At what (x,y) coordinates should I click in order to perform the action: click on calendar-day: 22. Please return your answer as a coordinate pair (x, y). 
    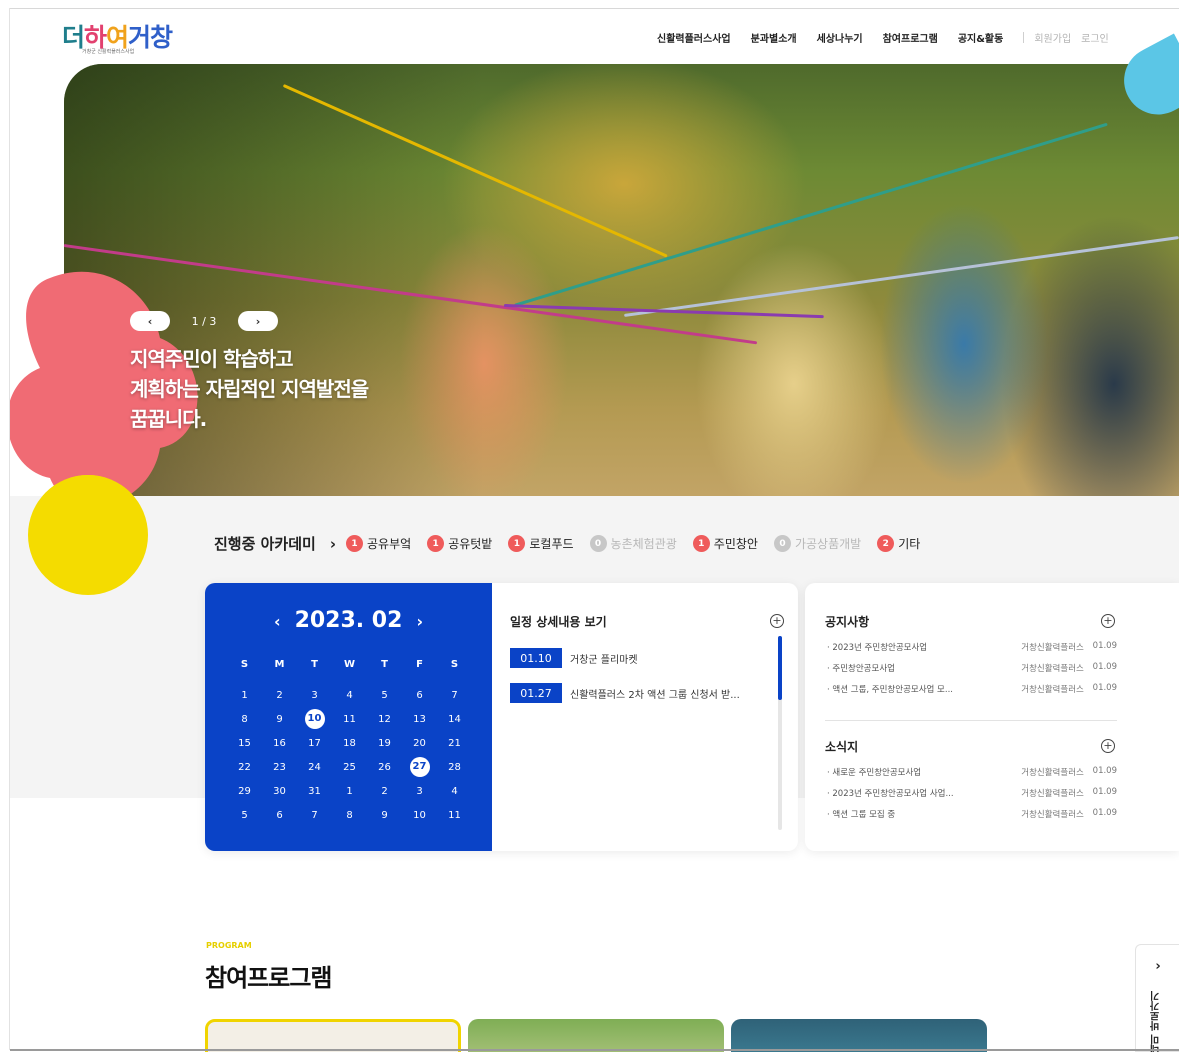
    Looking at the image, I should click on (244, 767).